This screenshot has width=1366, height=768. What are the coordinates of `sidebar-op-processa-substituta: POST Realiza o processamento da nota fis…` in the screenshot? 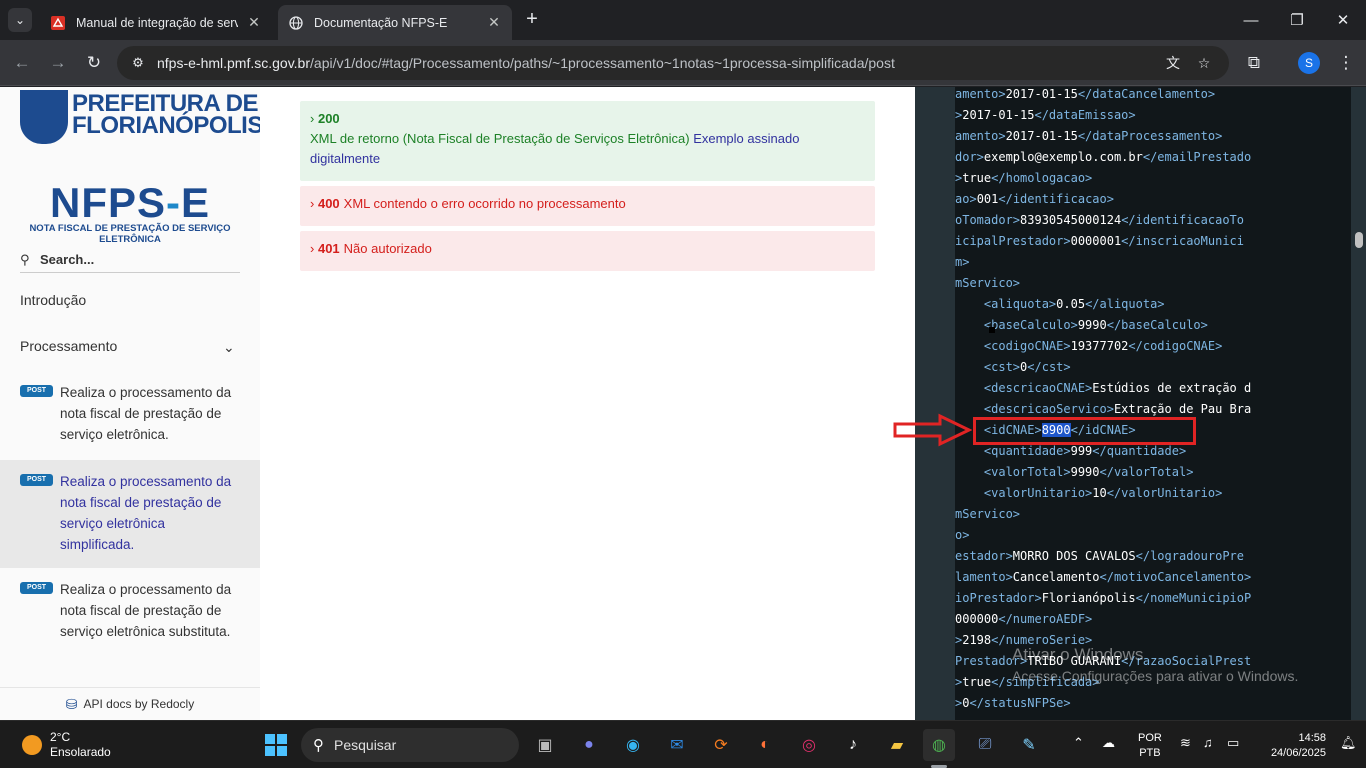 It's located at (130, 618).